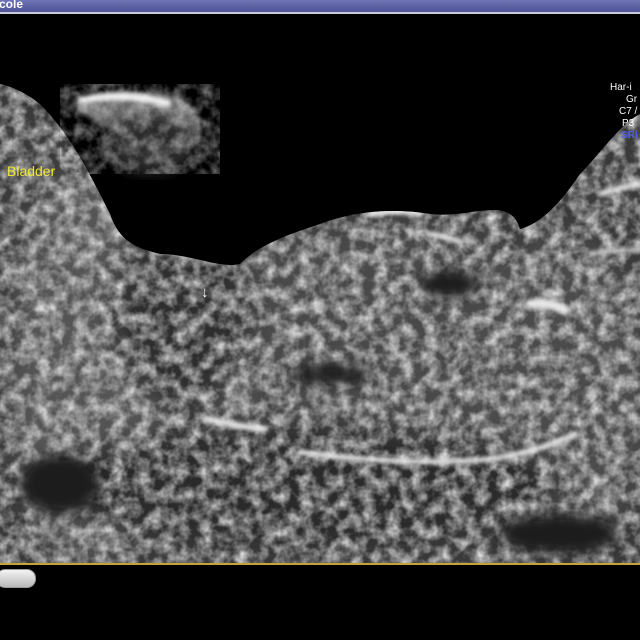 This screenshot has height=640, width=640. I want to click on scrollbar-thumb, so click(18, 578).